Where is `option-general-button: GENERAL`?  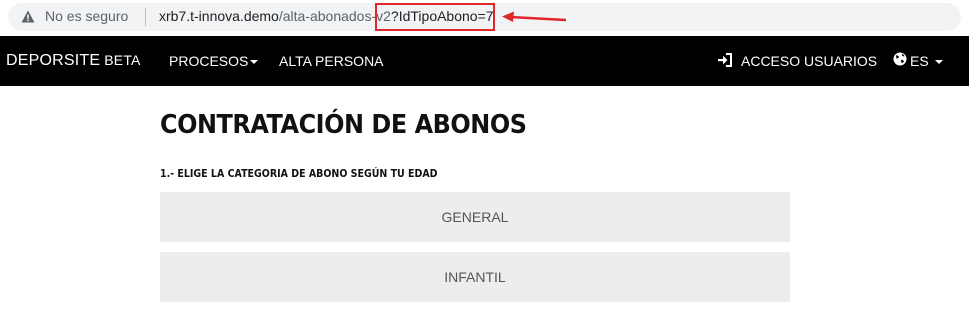 option-general-button: GENERAL is located at coordinates (475, 217).